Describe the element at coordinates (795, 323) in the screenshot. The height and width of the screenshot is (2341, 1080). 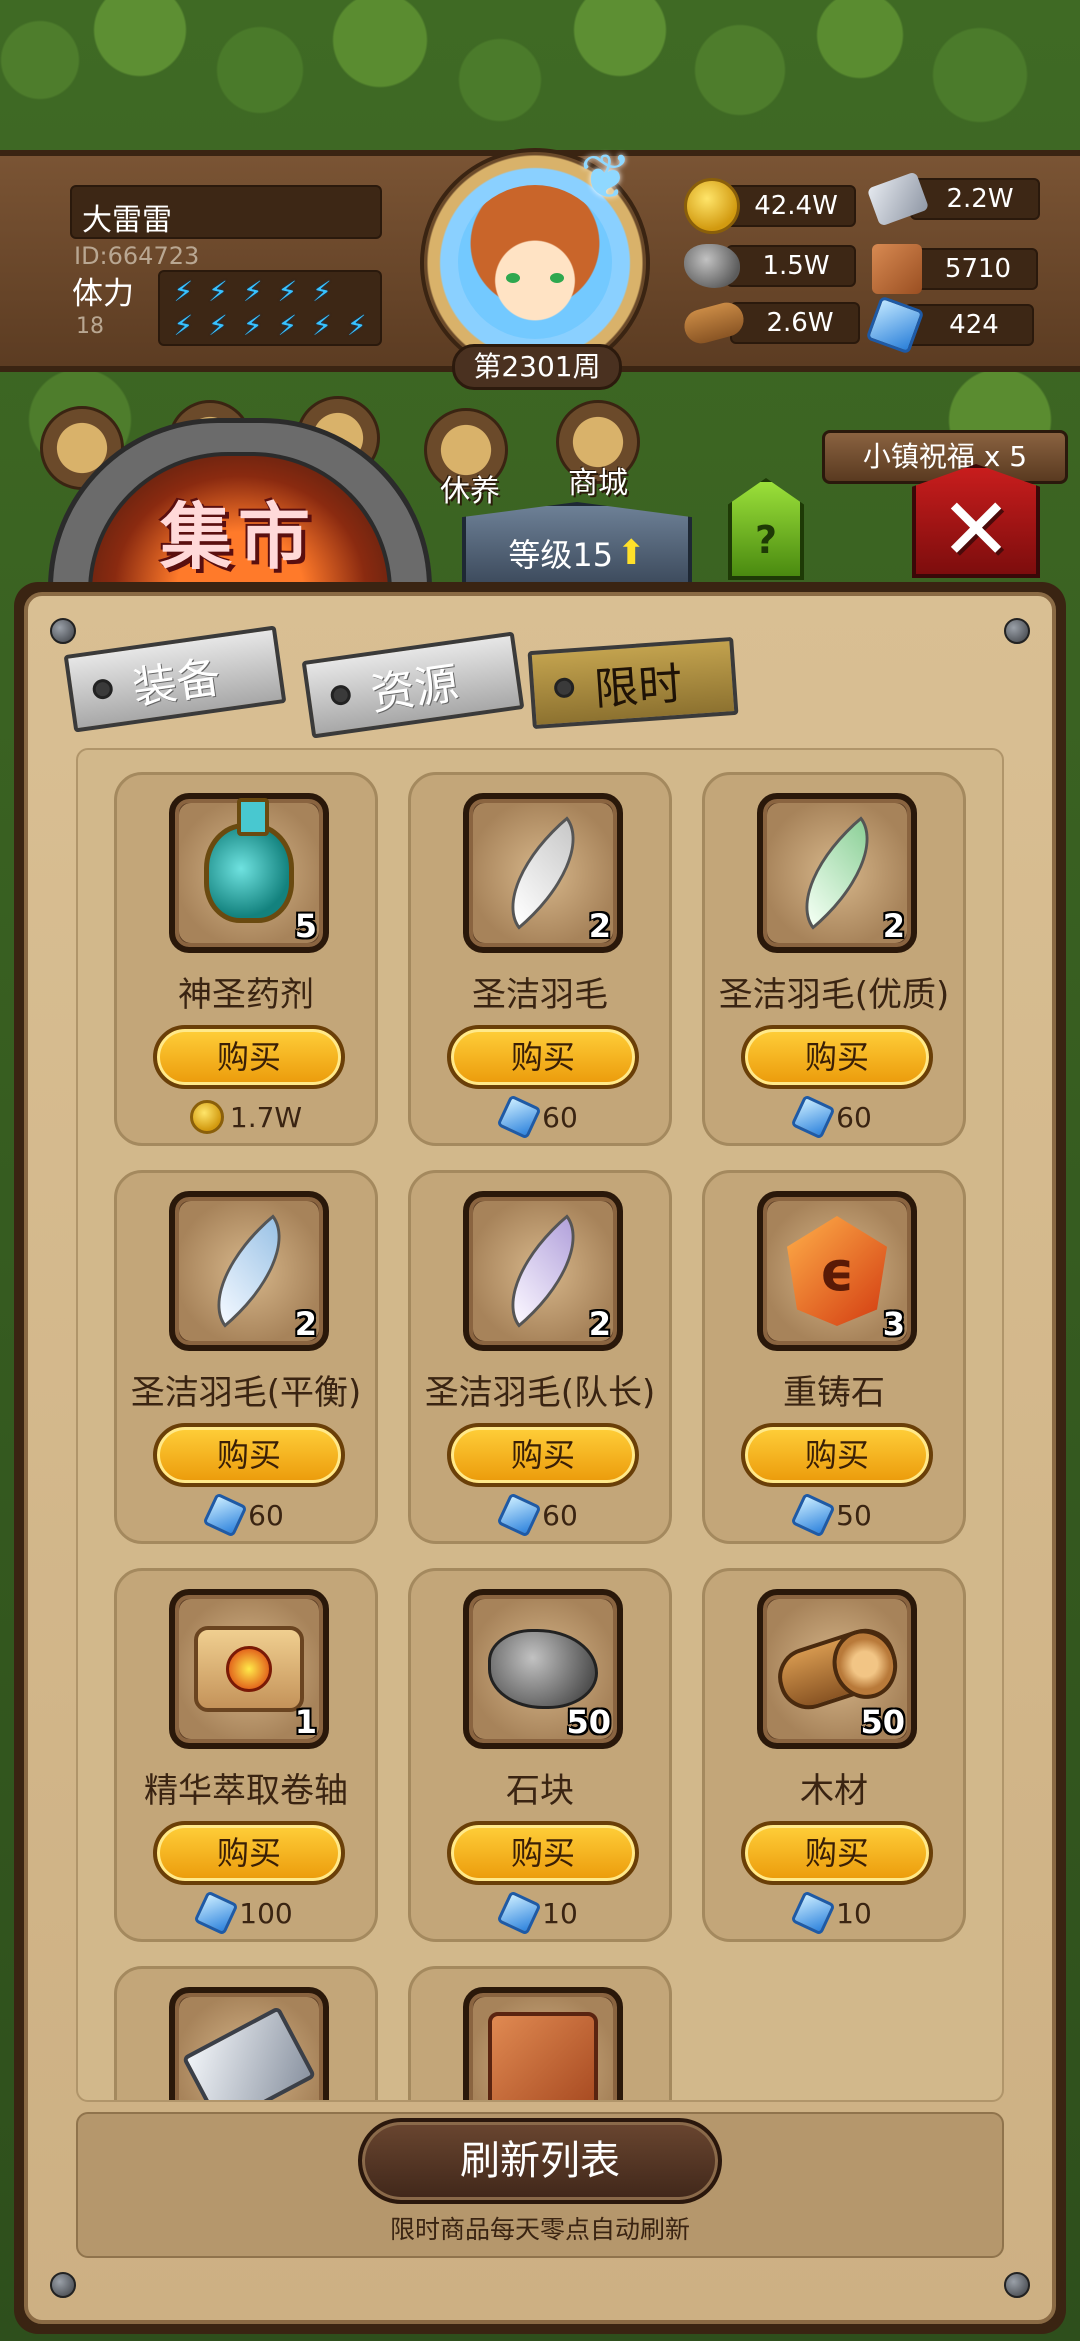
I see `wood-value: 2.6W` at that location.